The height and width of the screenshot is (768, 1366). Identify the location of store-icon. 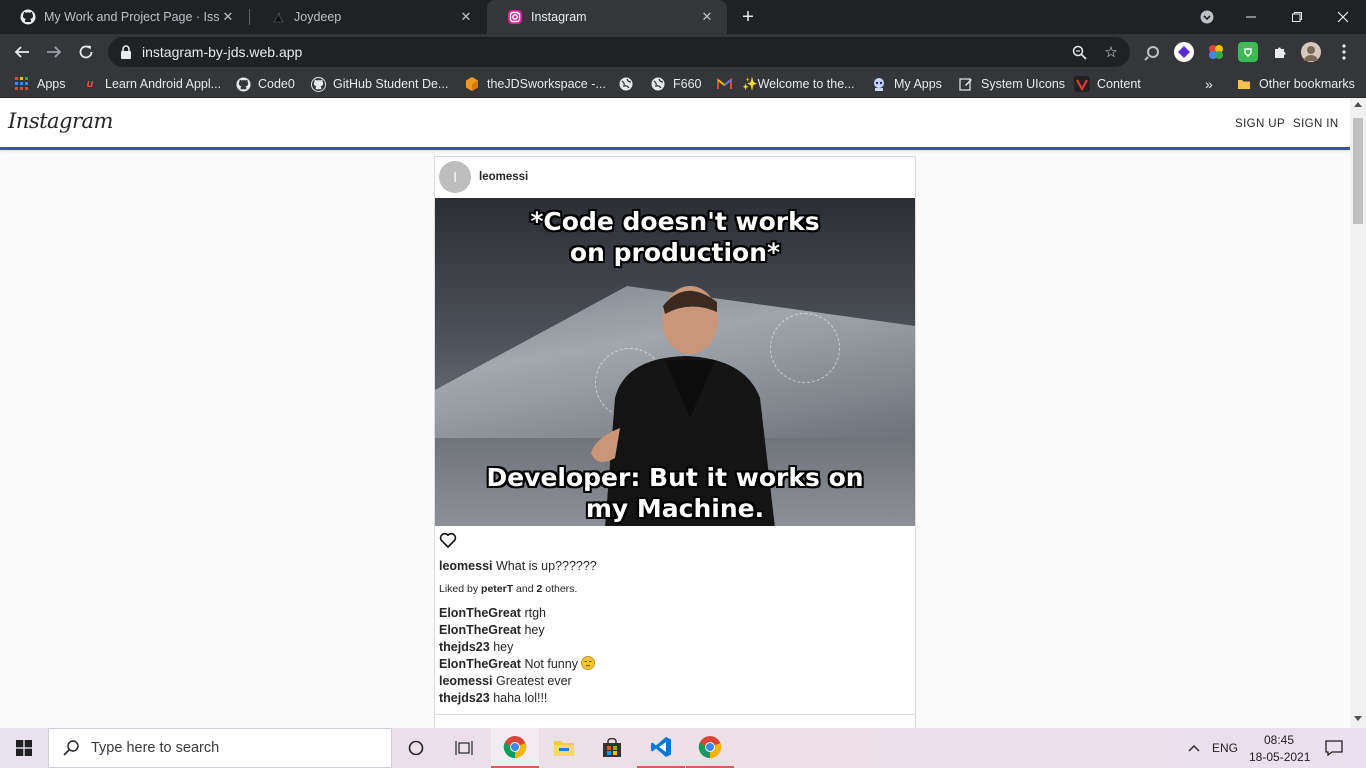
(612, 748).